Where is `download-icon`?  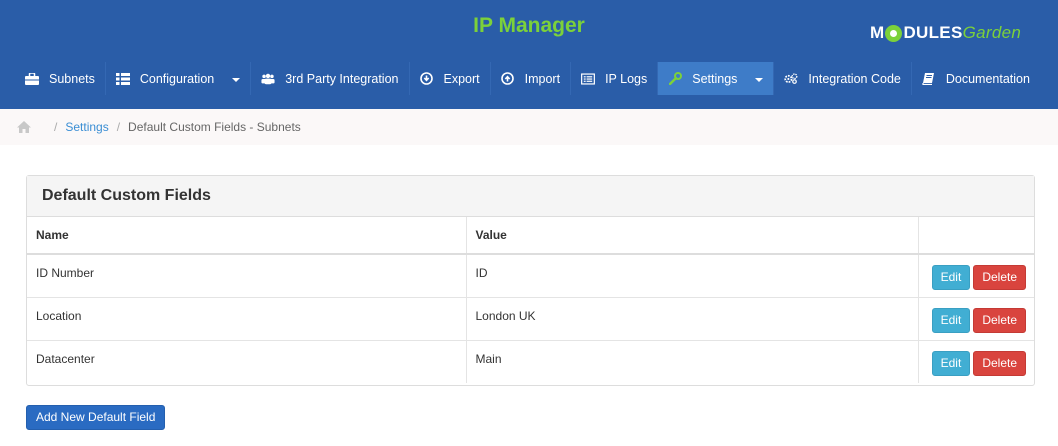 download-icon is located at coordinates (427, 79).